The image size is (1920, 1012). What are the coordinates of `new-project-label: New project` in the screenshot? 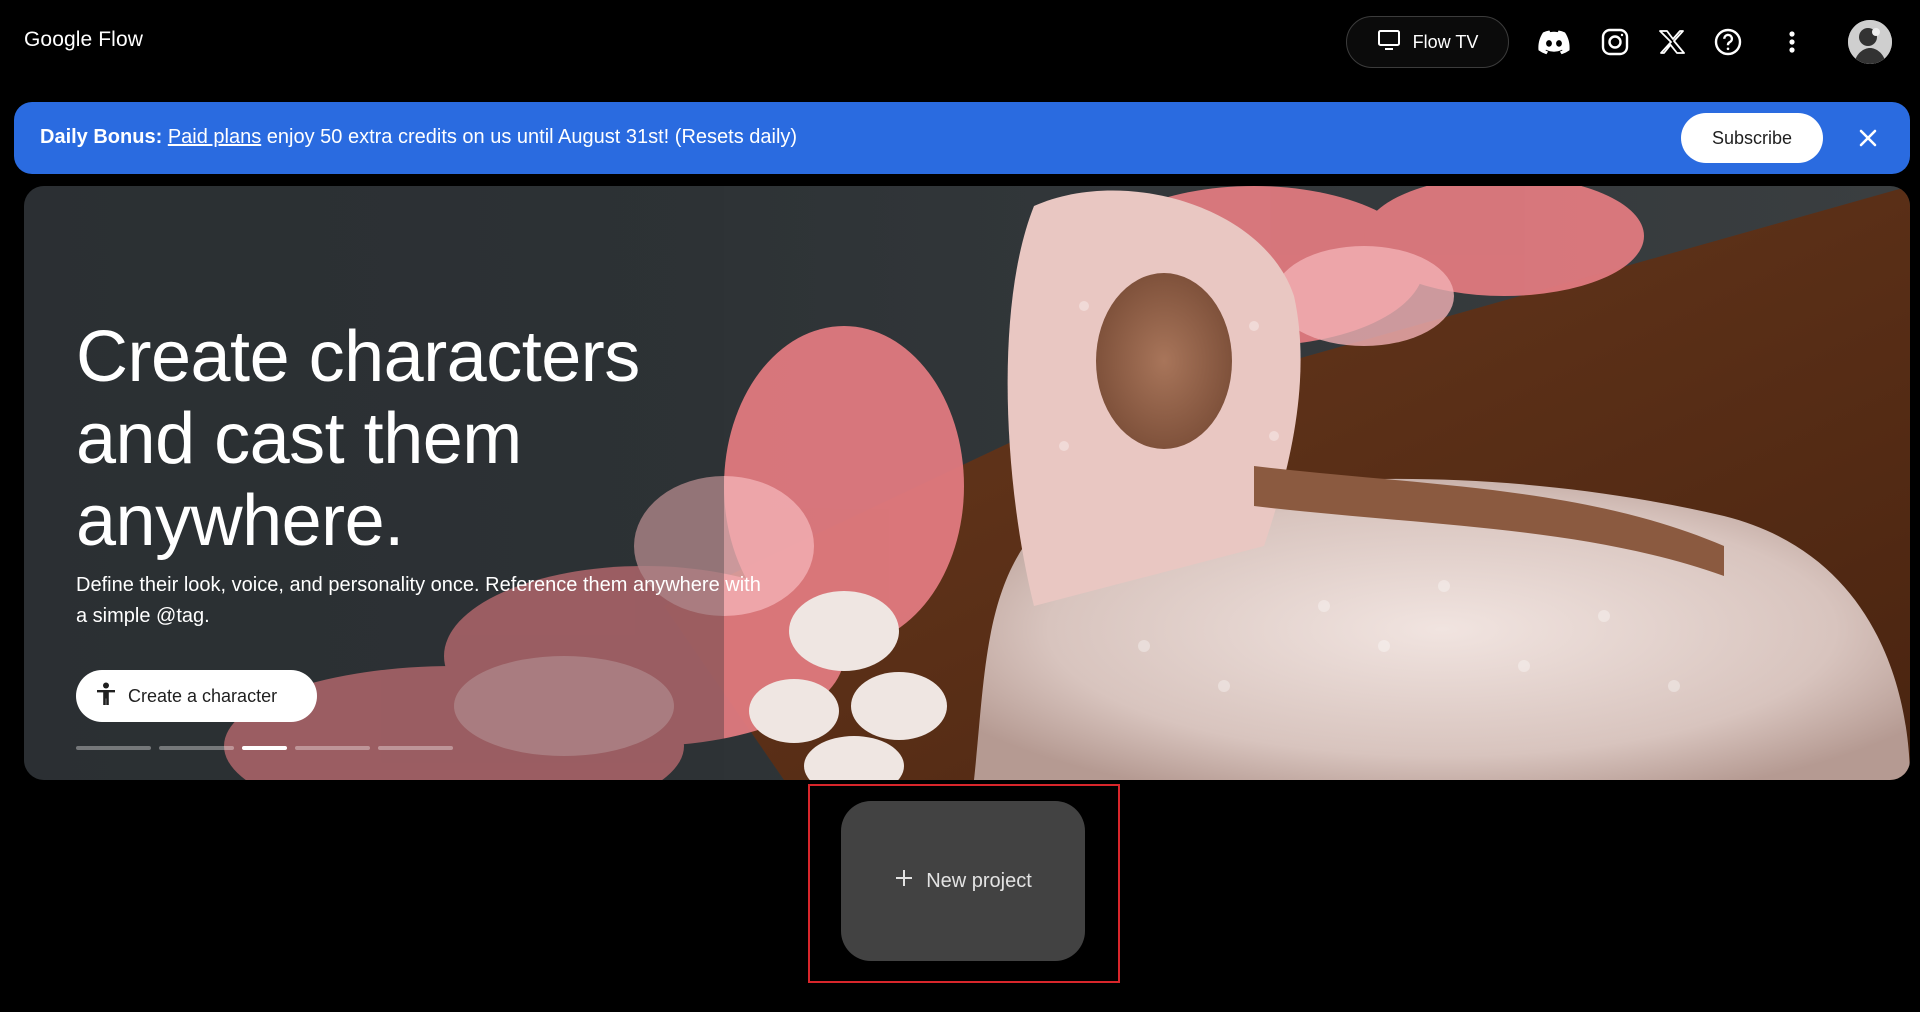 It's located at (979, 880).